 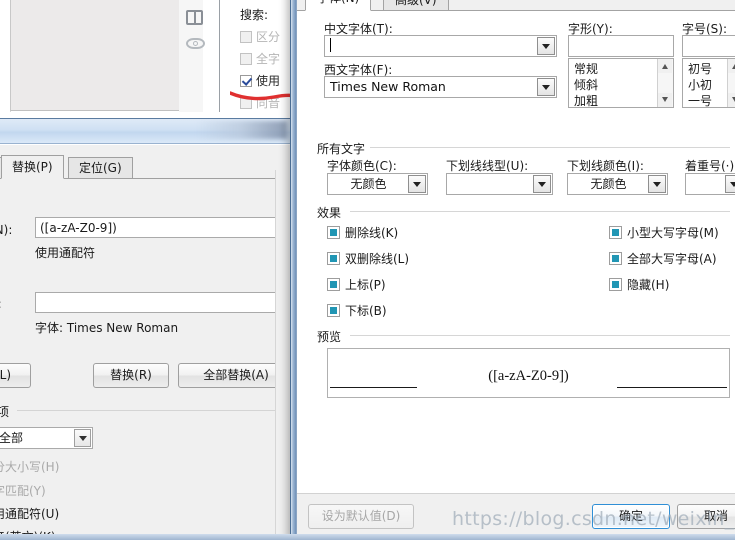 I want to click on background-option-label: 同音, so click(x=268, y=103).